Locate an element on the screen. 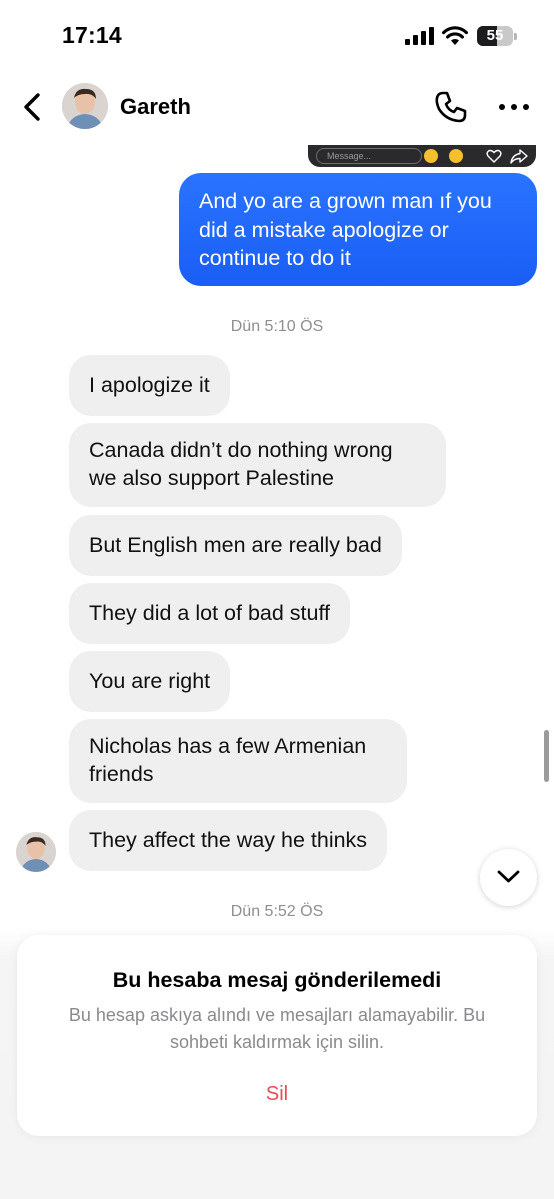 This screenshot has height=1199, width=554. message-timestamp: Dün 5:52 ÖS is located at coordinates (277, 911).